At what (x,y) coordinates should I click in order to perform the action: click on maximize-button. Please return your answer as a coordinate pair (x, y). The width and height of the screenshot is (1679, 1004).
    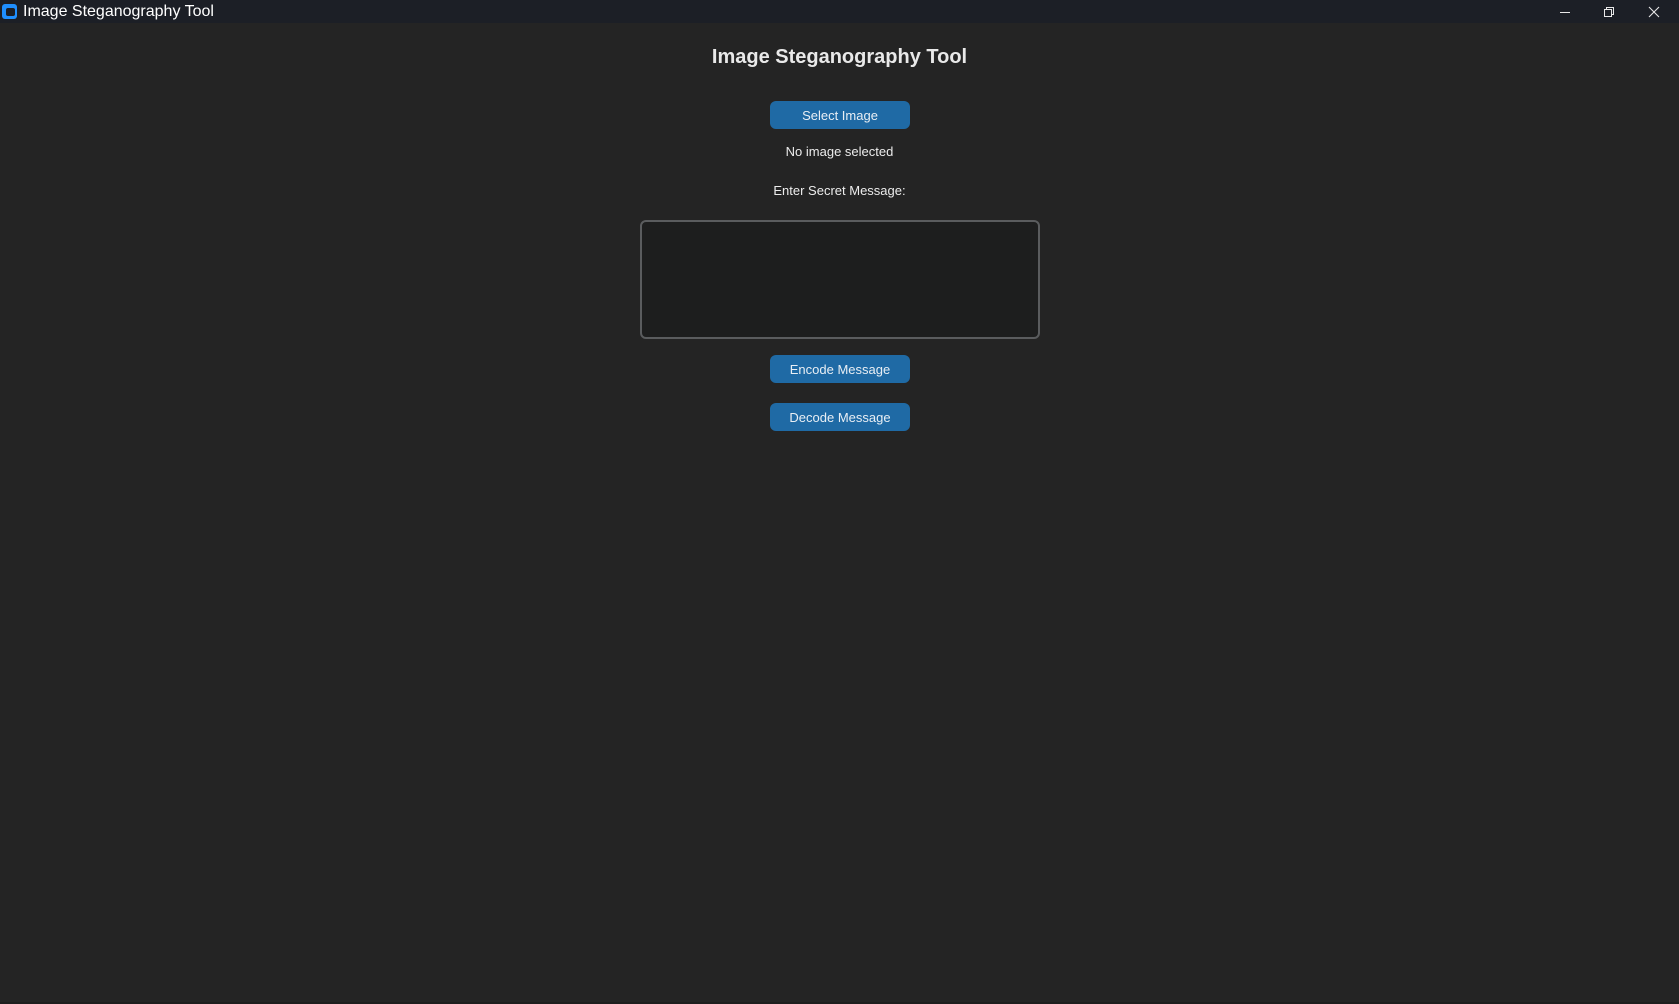
    Looking at the image, I should click on (1608, 11).